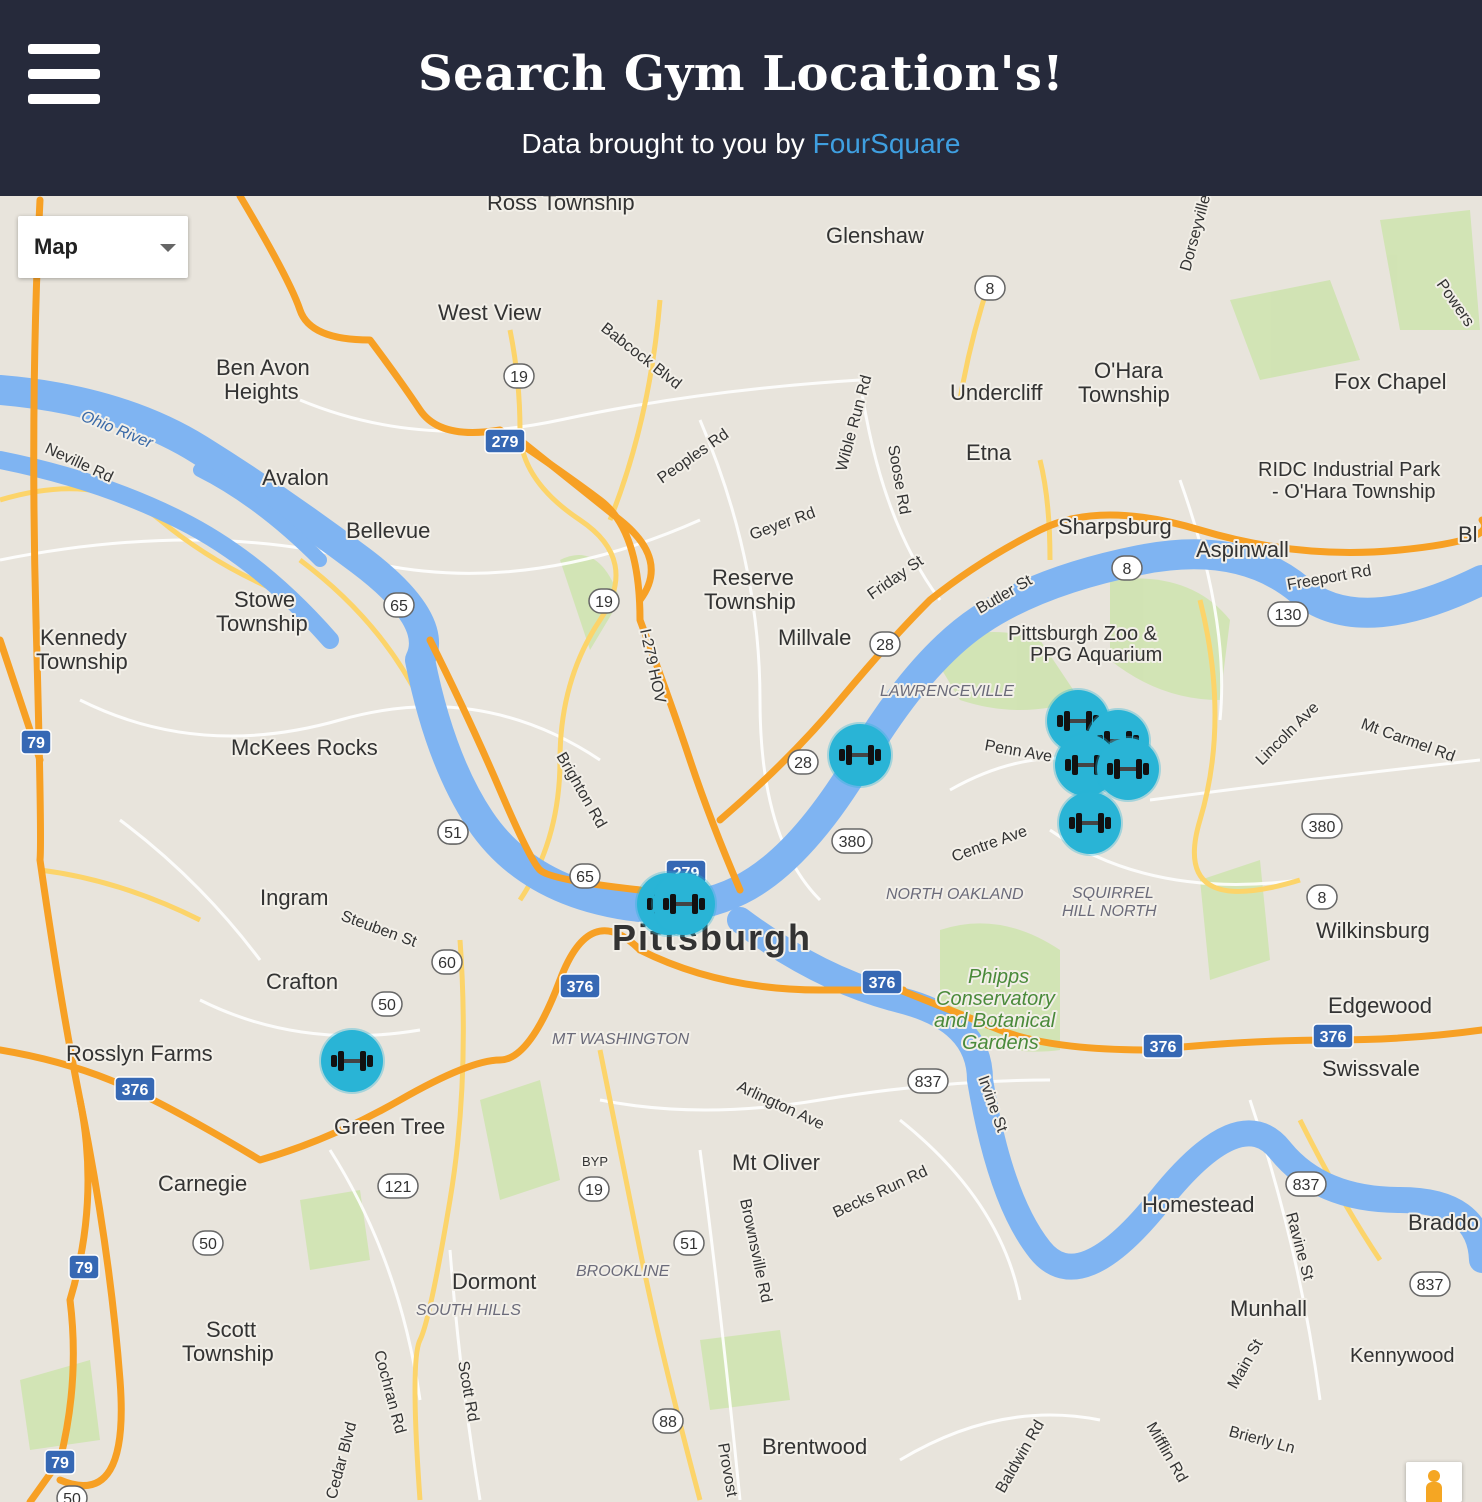 This screenshot has width=1482, height=1502. I want to click on map-label: Etna, so click(989, 452).